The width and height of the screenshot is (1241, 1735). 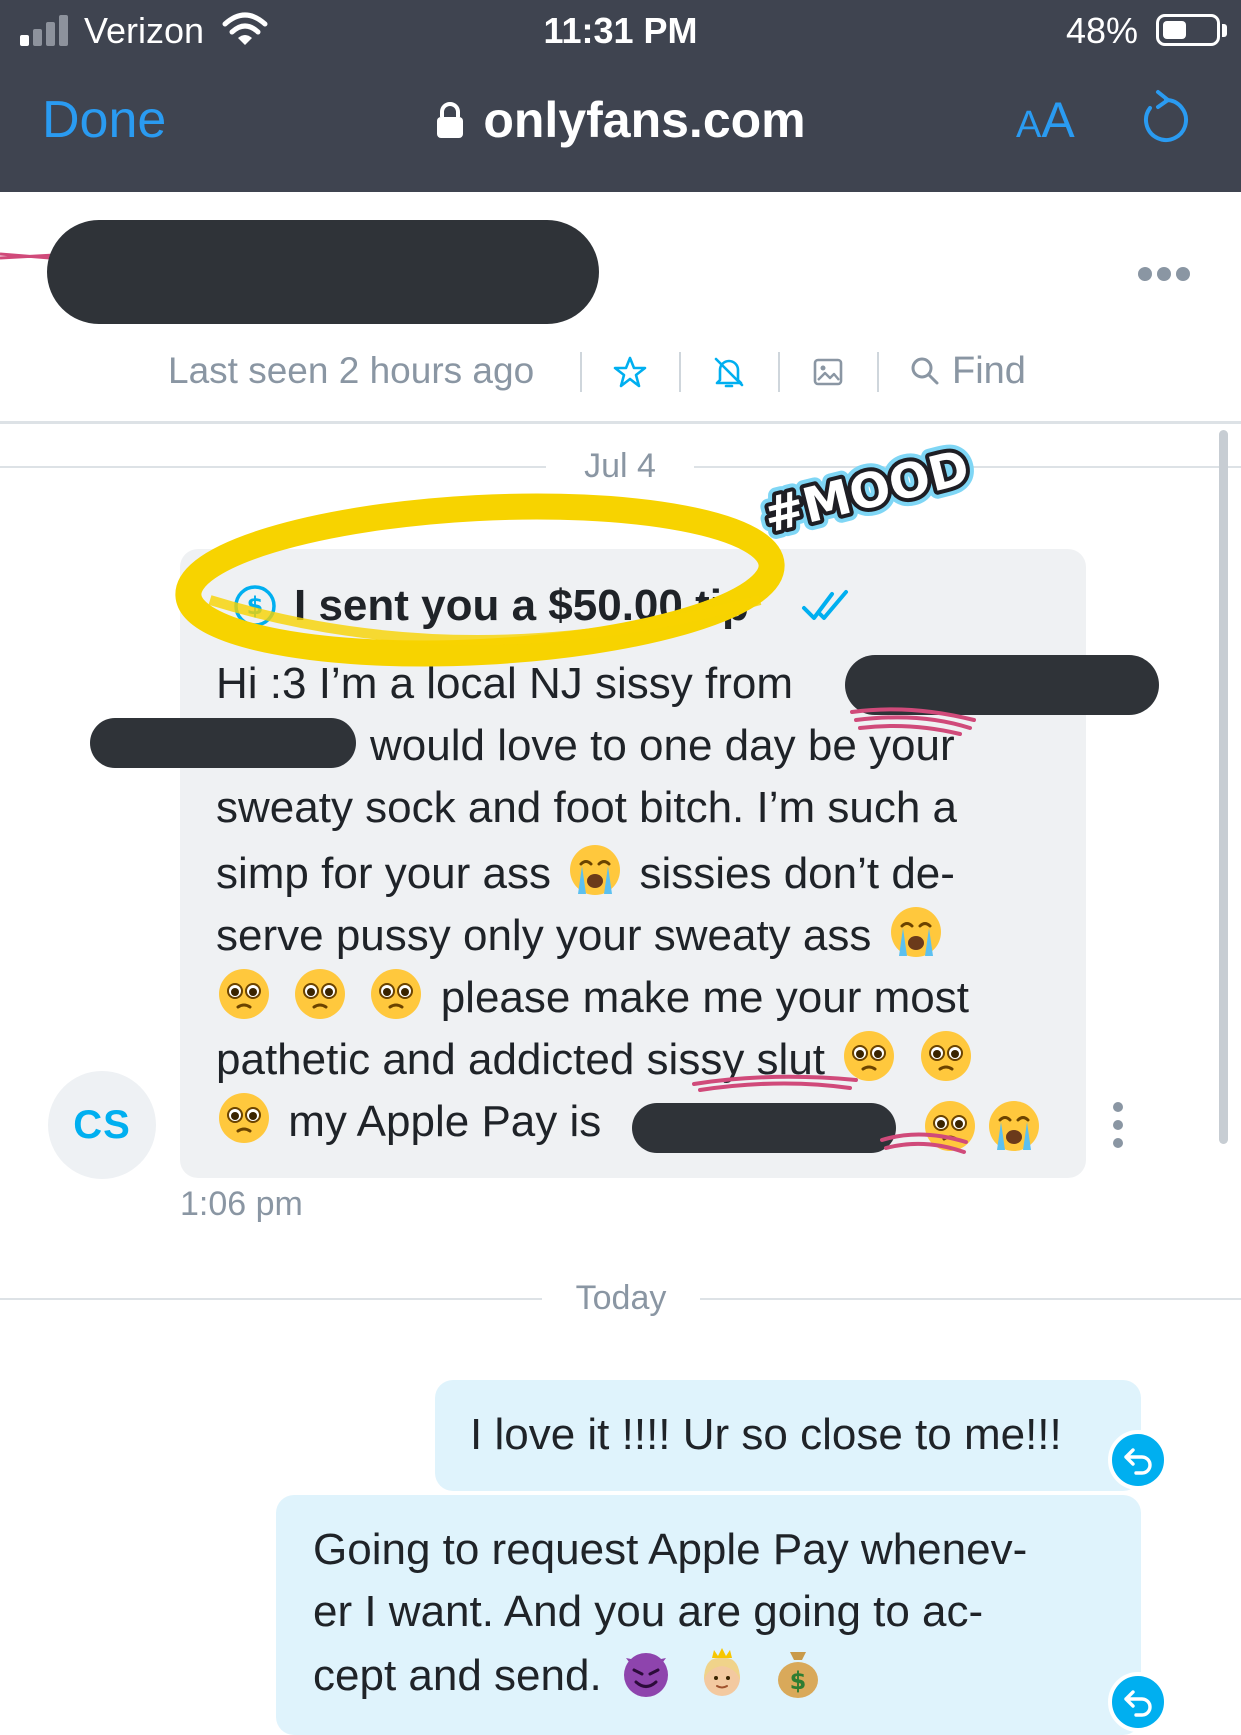 I want to click on text-size-small-label: A, so click(x=1029, y=125).